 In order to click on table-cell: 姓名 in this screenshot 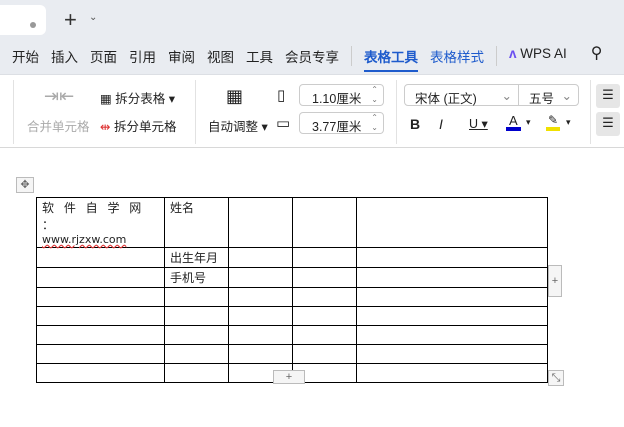, I will do `click(196, 222)`.